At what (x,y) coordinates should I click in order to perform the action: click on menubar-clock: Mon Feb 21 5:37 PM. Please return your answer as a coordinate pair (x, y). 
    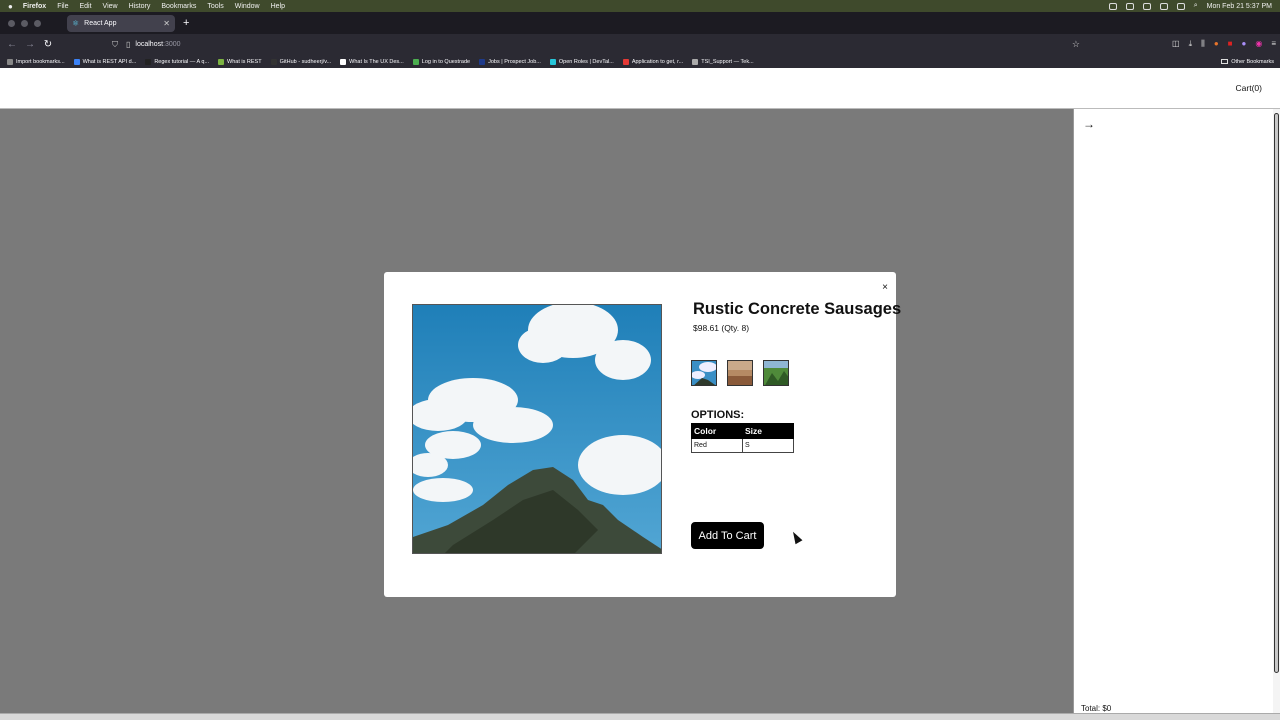
    Looking at the image, I should click on (1239, 6).